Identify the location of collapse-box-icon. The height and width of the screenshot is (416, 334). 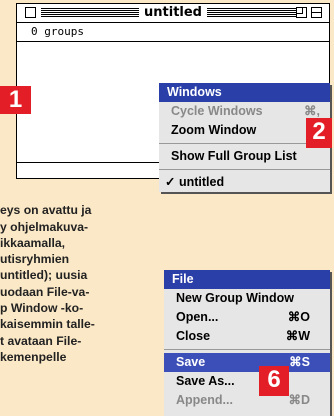
(316, 12).